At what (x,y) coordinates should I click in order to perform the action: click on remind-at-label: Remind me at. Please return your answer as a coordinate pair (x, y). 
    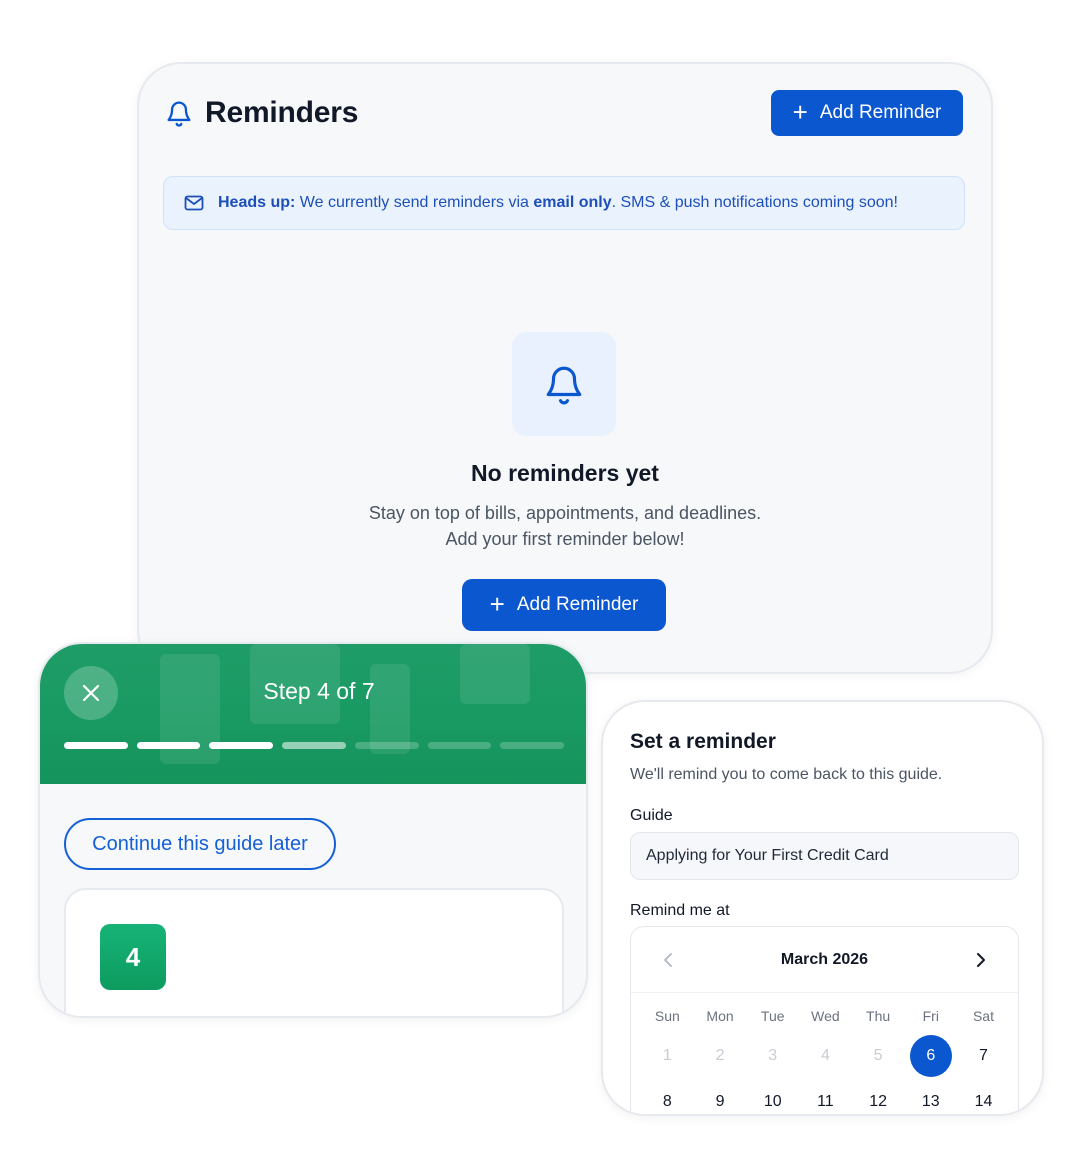
    Looking at the image, I should click on (680, 910).